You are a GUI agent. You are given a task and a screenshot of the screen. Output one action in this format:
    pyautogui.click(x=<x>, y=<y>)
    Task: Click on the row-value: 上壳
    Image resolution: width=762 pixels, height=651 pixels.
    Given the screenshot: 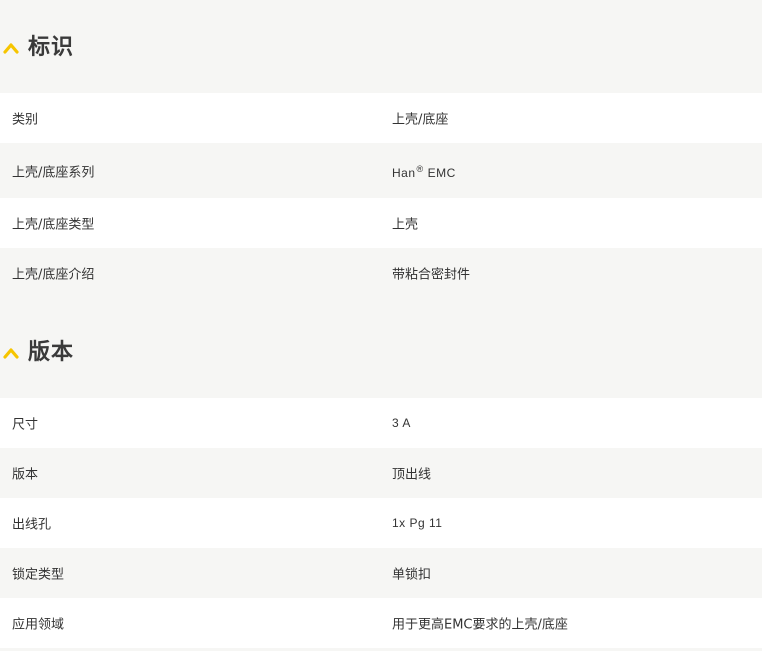 What is the action you would take?
    pyautogui.click(x=405, y=225)
    